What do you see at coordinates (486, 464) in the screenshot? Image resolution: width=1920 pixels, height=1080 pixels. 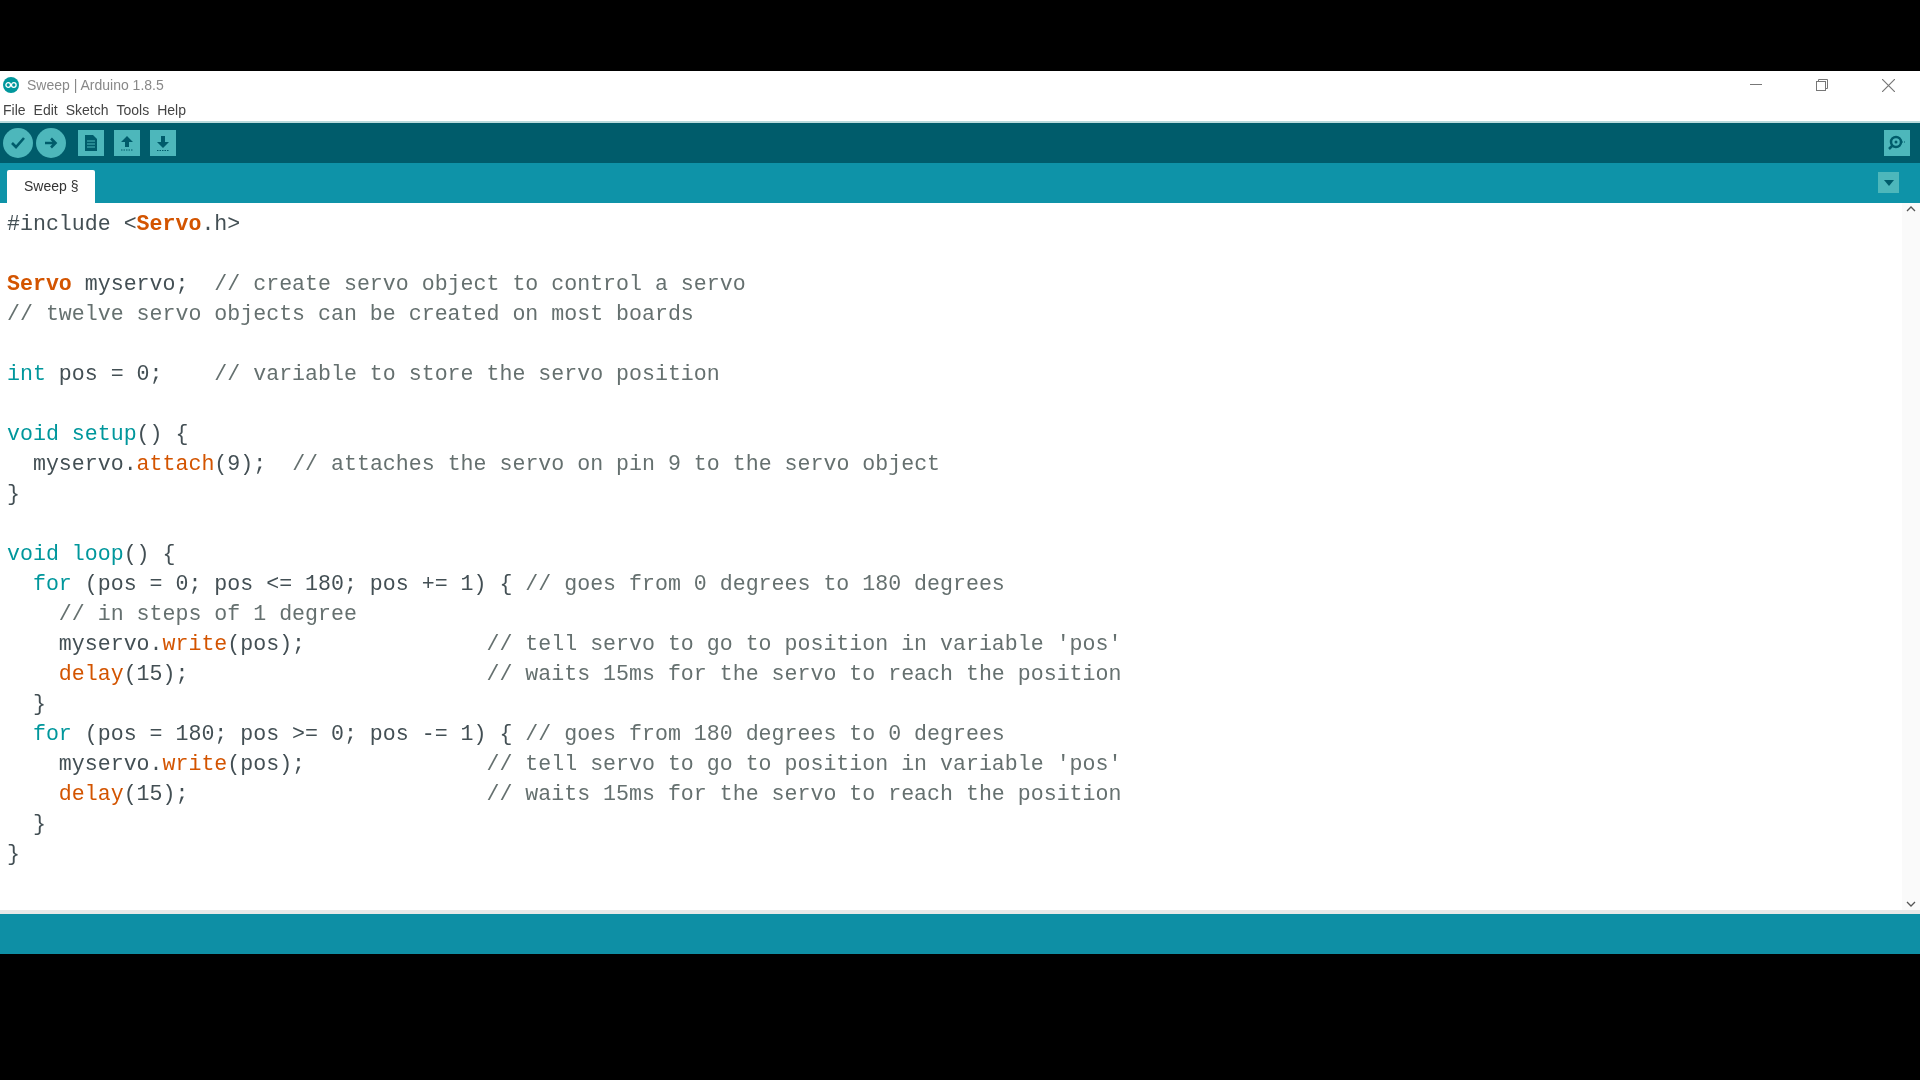 I see `code-line: myservo.attach(9); // attaches the servo on pin 9 to the servo object` at bounding box center [486, 464].